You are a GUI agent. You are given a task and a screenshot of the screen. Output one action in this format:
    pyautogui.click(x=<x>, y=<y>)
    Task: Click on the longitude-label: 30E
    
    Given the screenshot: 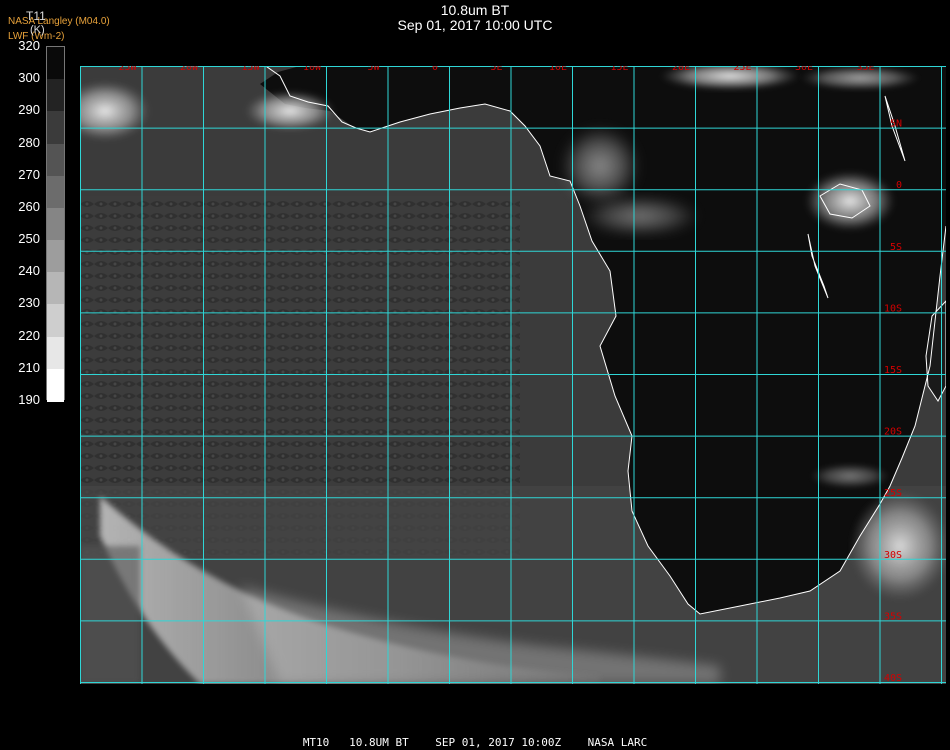 What is the action you would take?
    pyautogui.click(x=804, y=69)
    